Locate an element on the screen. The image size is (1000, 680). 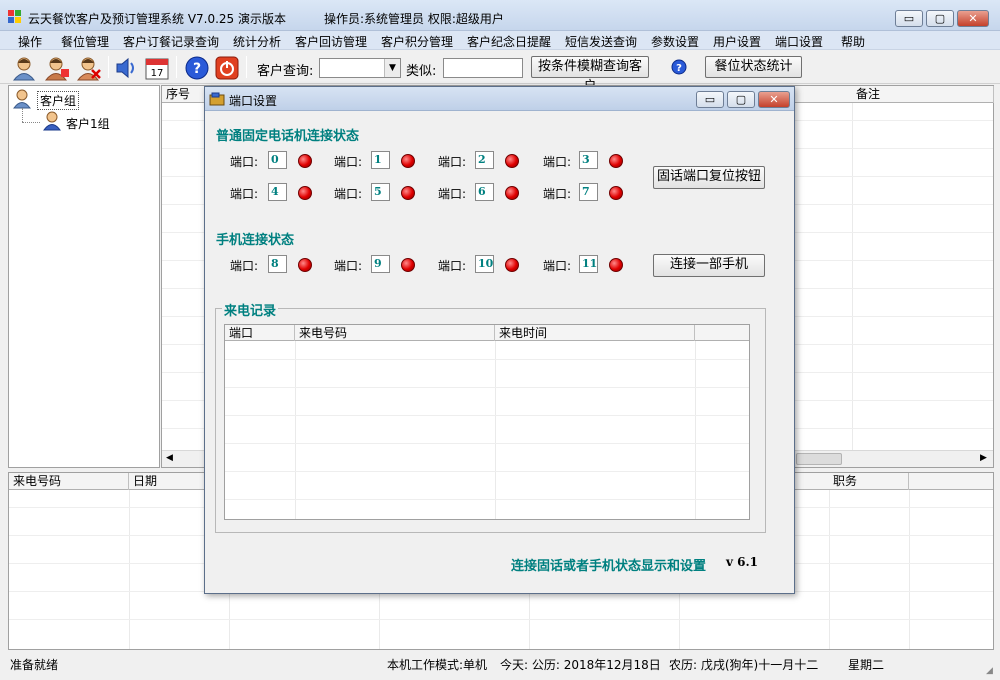
call-log-header: 端口 来电号码 来电时间 is located at coordinates (487, 333).